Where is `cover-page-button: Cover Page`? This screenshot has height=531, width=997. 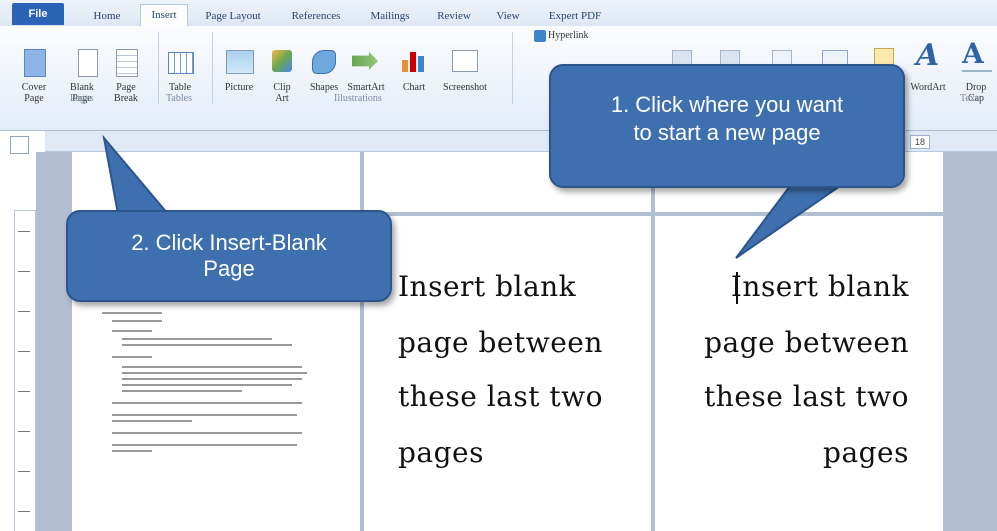 cover-page-button: Cover Page is located at coordinates (34, 93).